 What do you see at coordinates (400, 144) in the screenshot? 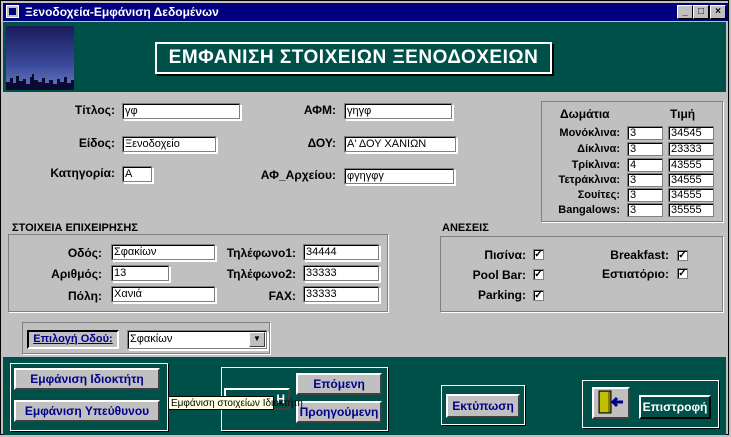
I see `doy-field: Α' ΔΟΥ ΧΑΝΙΩΝ` at bounding box center [400, 144].